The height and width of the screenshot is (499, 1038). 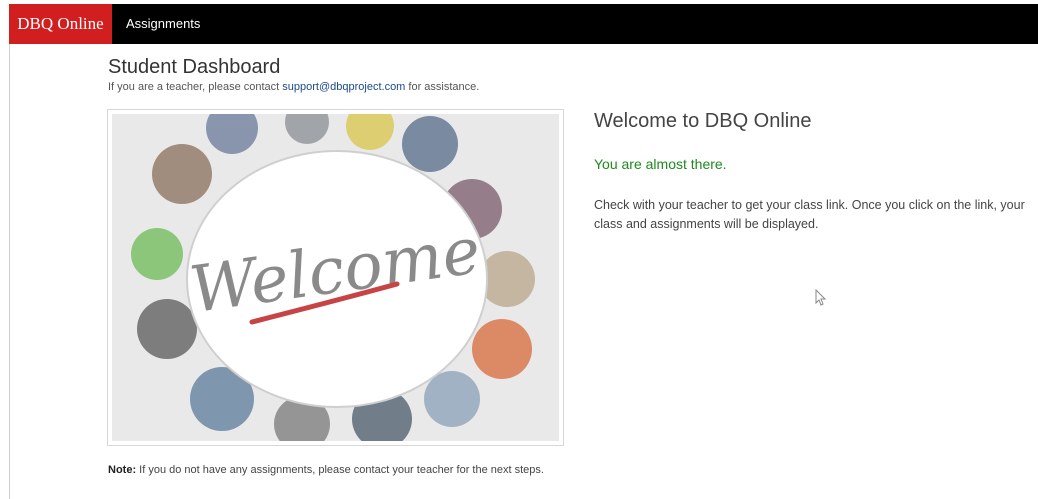 What do you see at coordinates (703, 121) in the screenshot?
I see `welcome-heading: Welcome to DBQ Online` at bounding box center [703, 121].